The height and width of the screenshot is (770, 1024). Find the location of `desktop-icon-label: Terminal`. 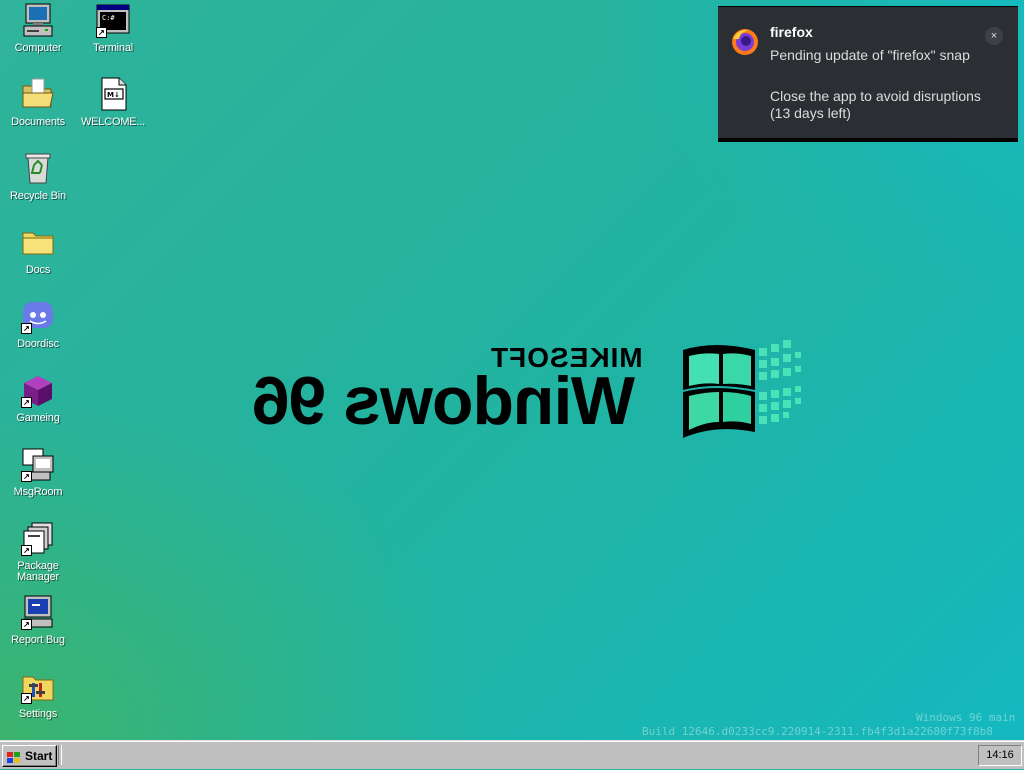

desktop-icon-label: Terminal is located at coordinates (113, 48).